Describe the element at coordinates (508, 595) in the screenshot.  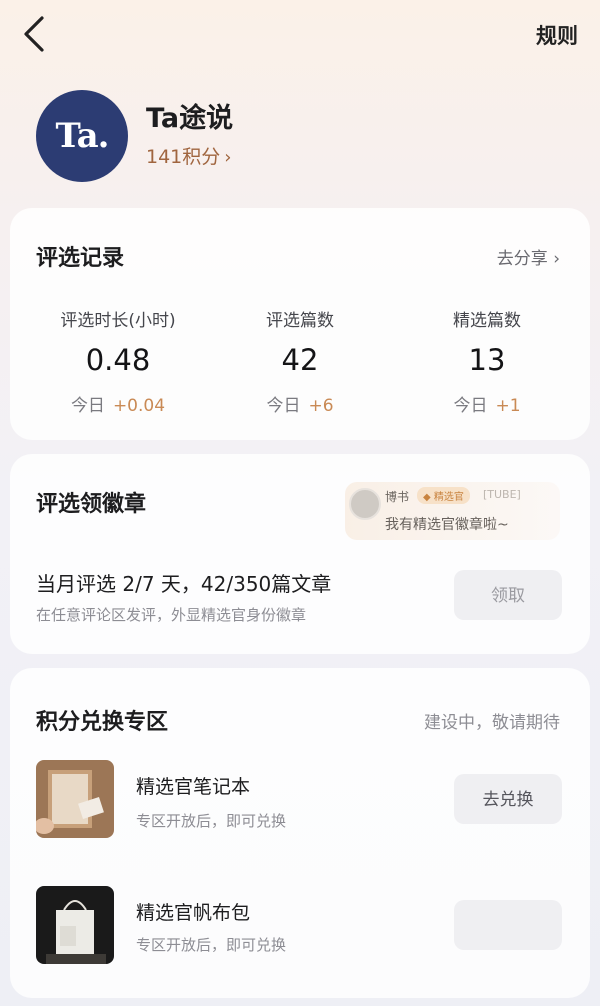
I see `claim-button: 领取` at that location.